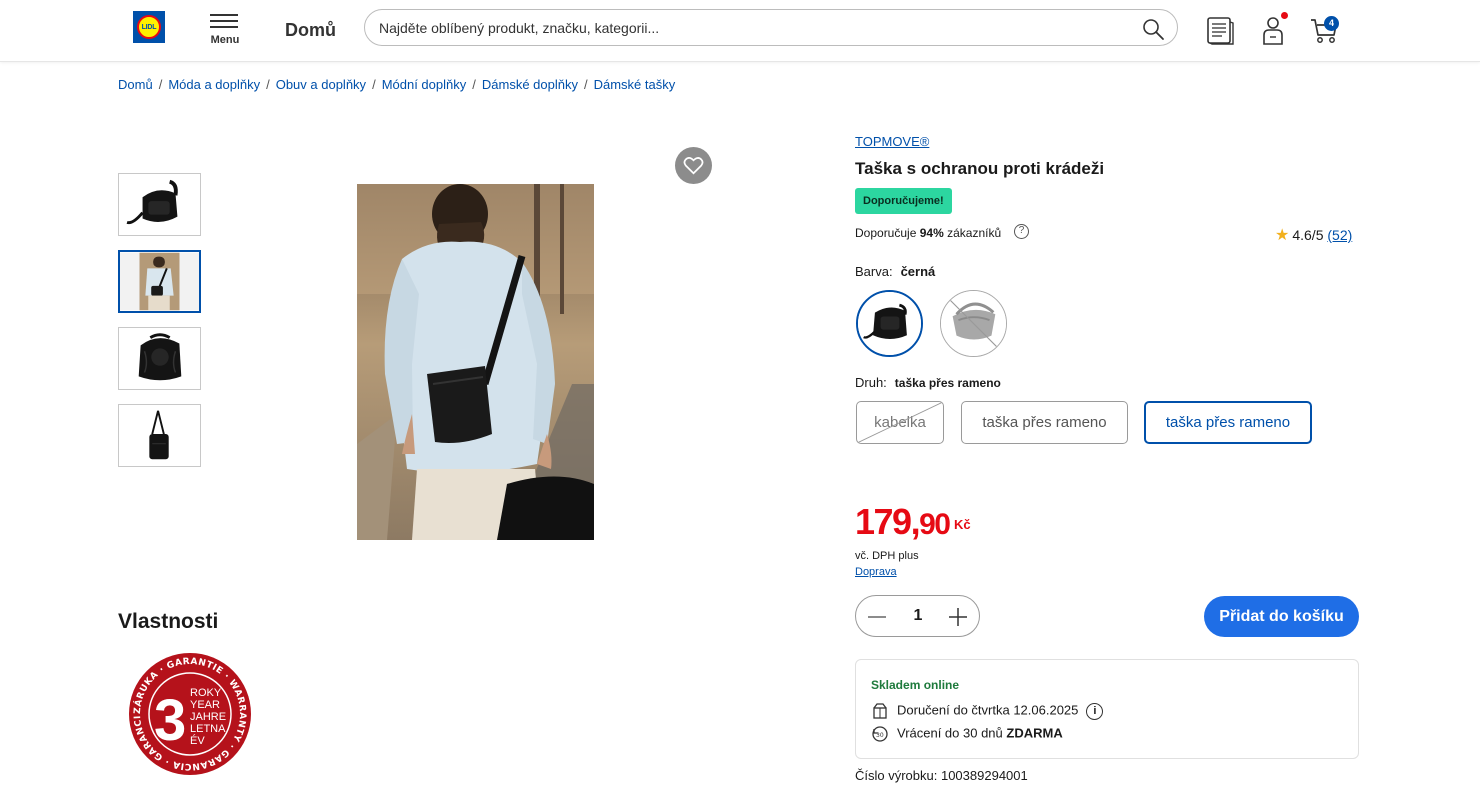  Describe the element at coordinates (1282, 235) in the screenshot. I see `star-icon: ★` at that location.